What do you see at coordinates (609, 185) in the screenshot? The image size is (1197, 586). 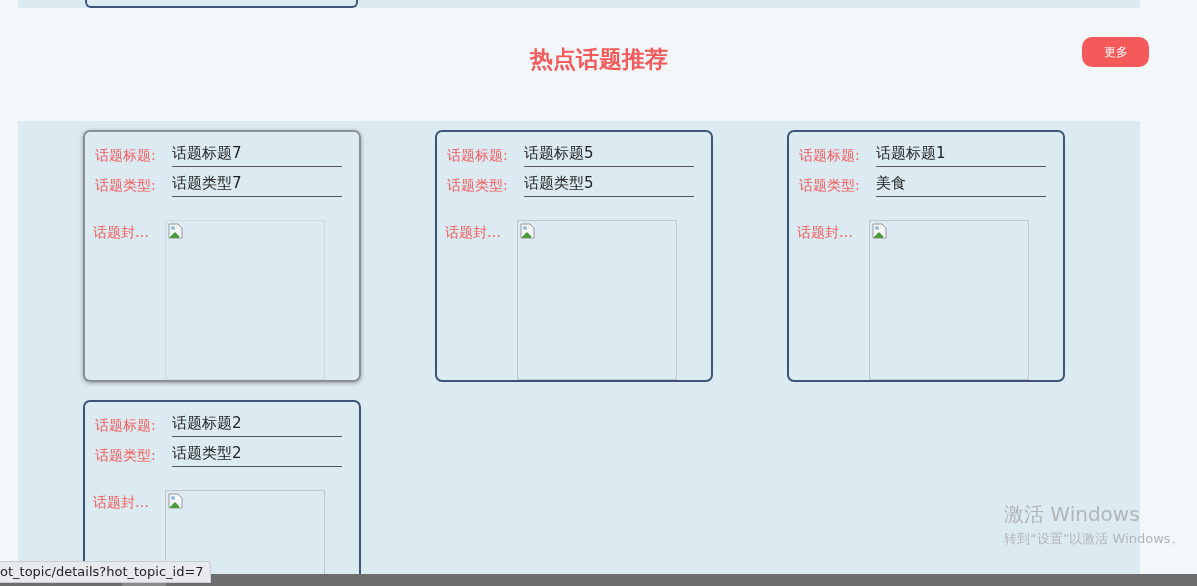 I see `type-field: 话题类型5` at bounding box center [609, 185].